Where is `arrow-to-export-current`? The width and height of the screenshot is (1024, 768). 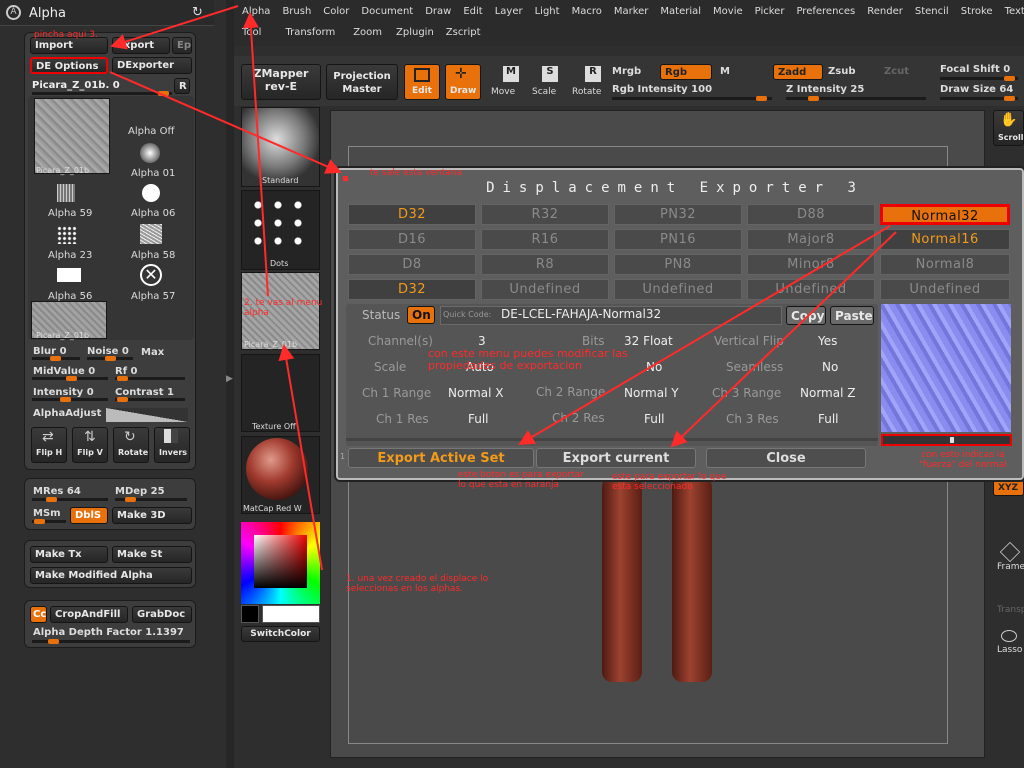 arrow-to-export-current is located at coordinates (783, 339).